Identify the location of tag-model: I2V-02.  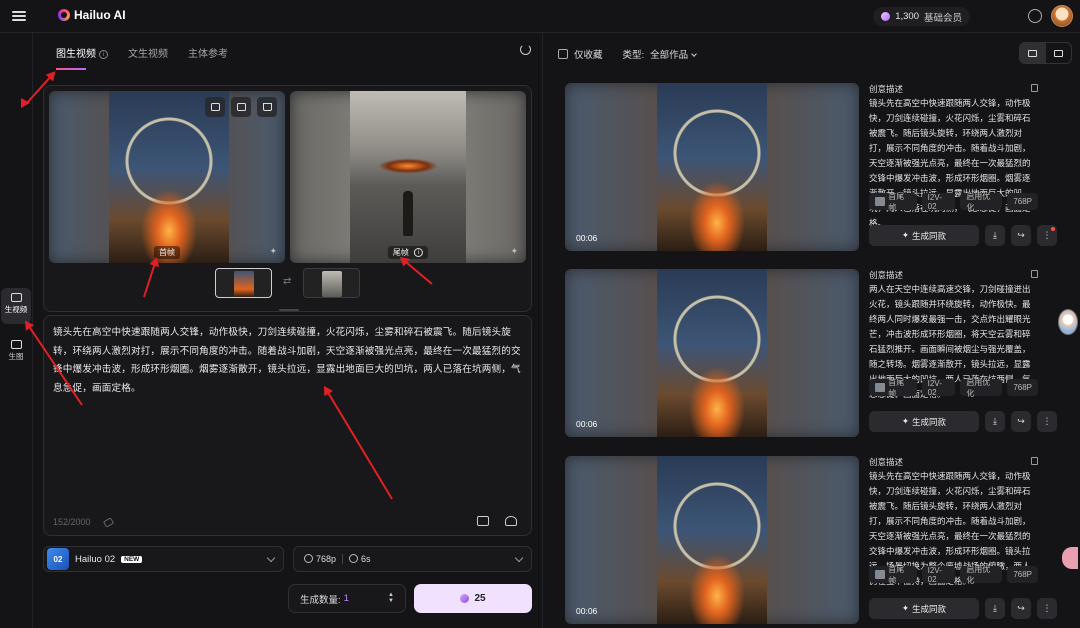
(938, 575).